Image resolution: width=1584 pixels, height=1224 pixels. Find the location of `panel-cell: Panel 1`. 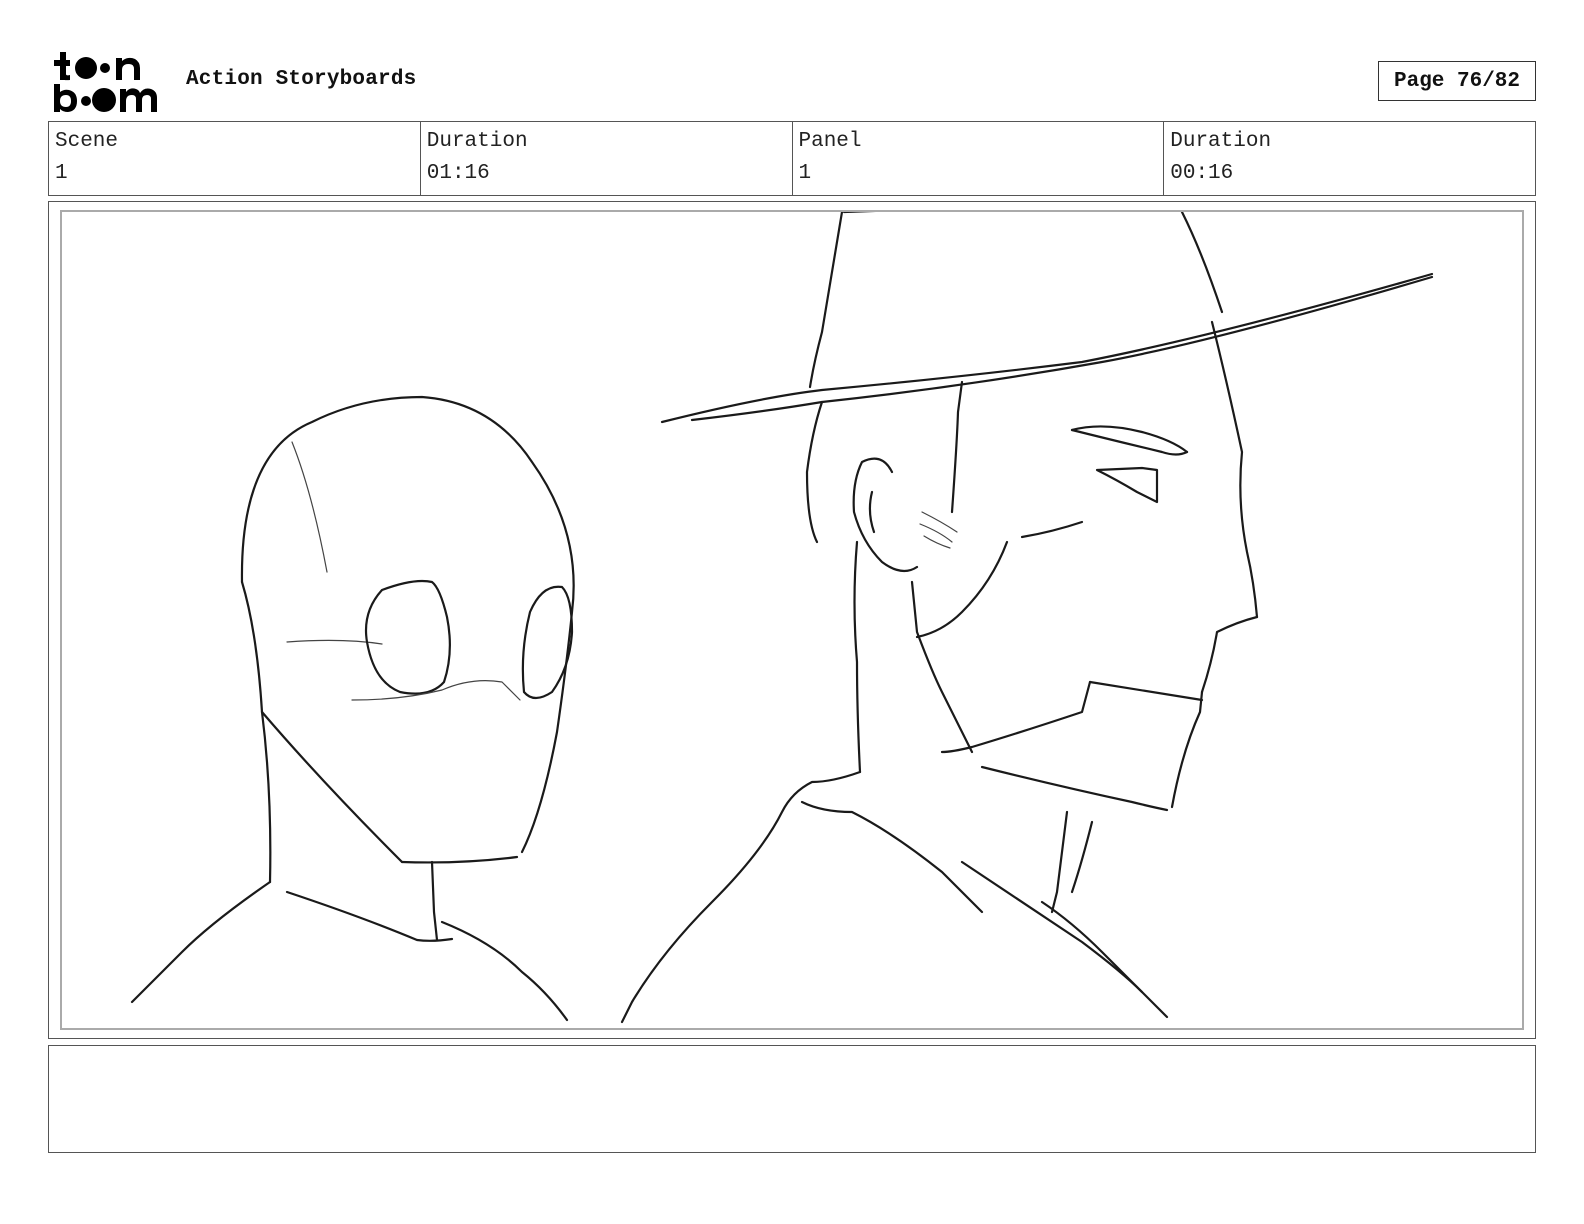

panel-cell: Panel 1 is located at coordinates (979, 158).